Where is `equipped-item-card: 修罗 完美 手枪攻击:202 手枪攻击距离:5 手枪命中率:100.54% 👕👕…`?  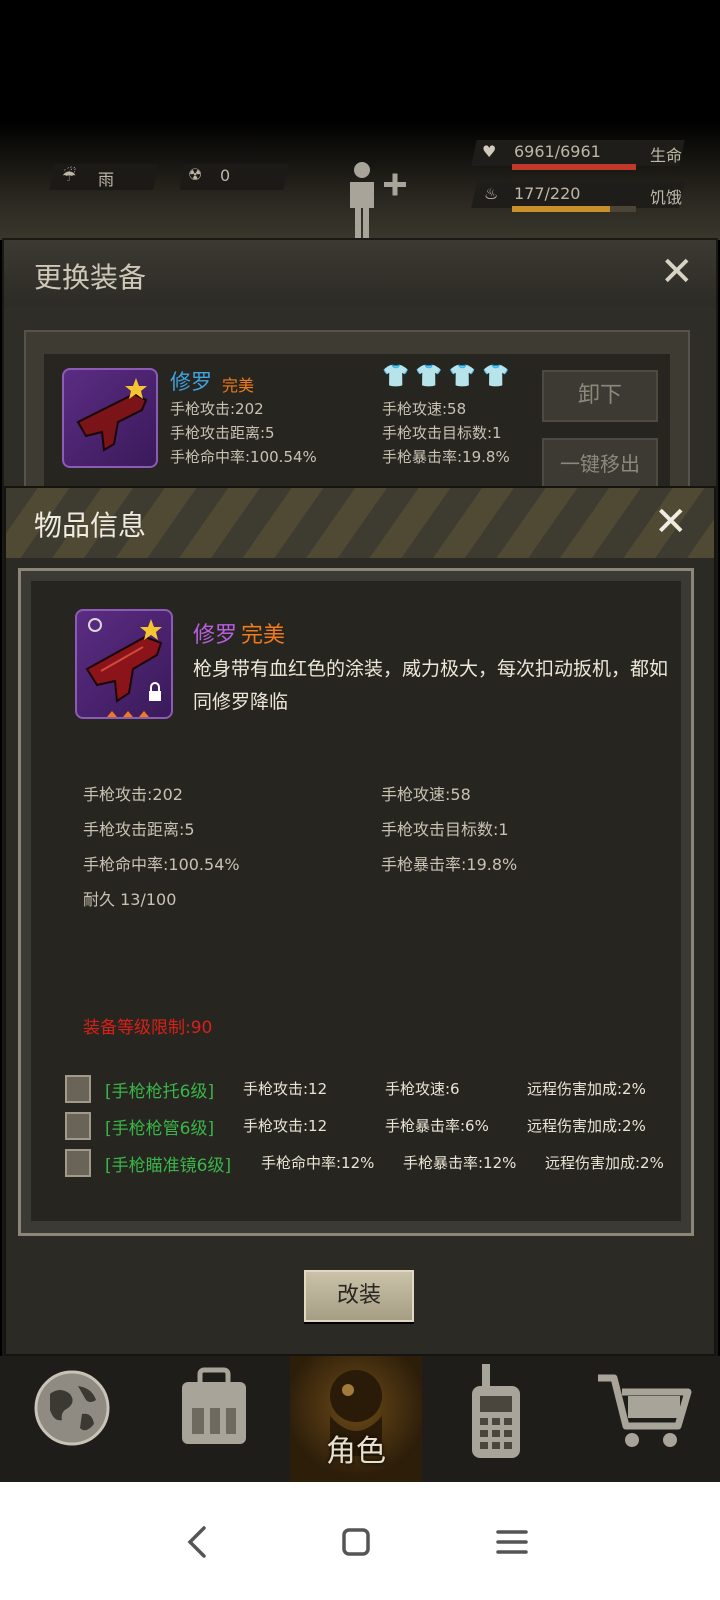
equipped-item-card: 修罗 完美 手枪攻击:202 手枪攻击距离:5 手枪命中率:100.54% 👕👕… is located at coordinates (357, 412).